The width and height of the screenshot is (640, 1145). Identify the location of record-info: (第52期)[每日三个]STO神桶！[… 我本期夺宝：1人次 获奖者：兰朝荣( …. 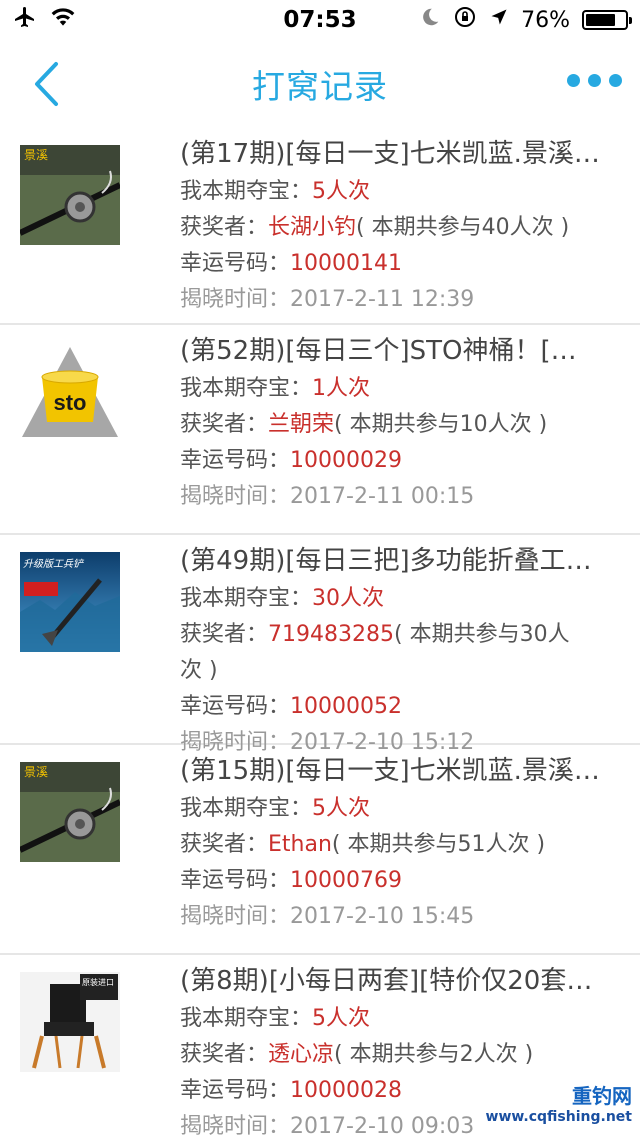
(400, 423).